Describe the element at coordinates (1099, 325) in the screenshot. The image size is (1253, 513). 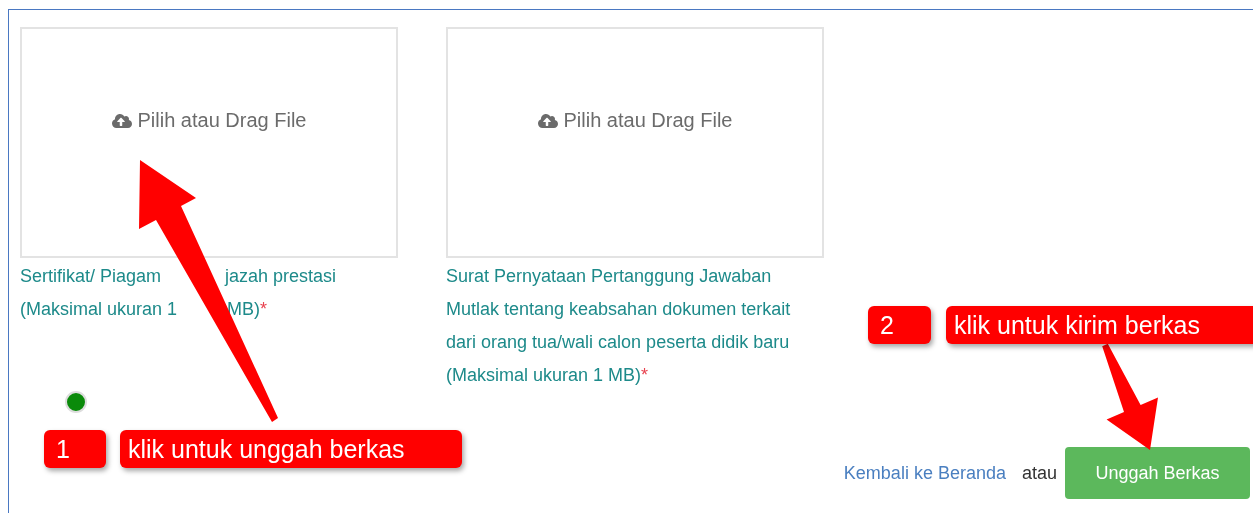
I see `callout-label: klik untuk kirim berkas` at that location.